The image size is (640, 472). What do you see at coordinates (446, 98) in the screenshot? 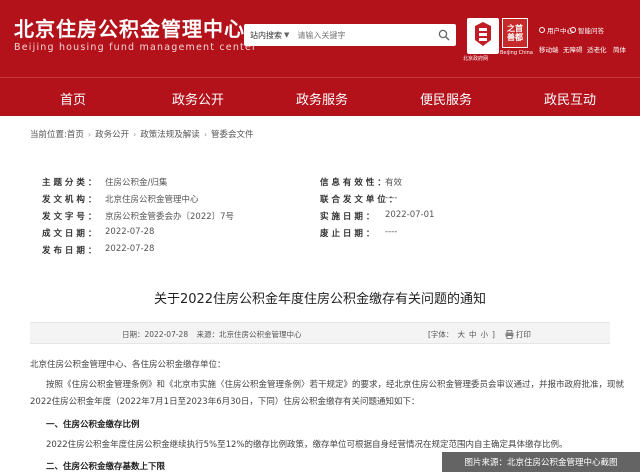
I see `nav-item-convenience: 便民服务` at bounding box center [446, 98].